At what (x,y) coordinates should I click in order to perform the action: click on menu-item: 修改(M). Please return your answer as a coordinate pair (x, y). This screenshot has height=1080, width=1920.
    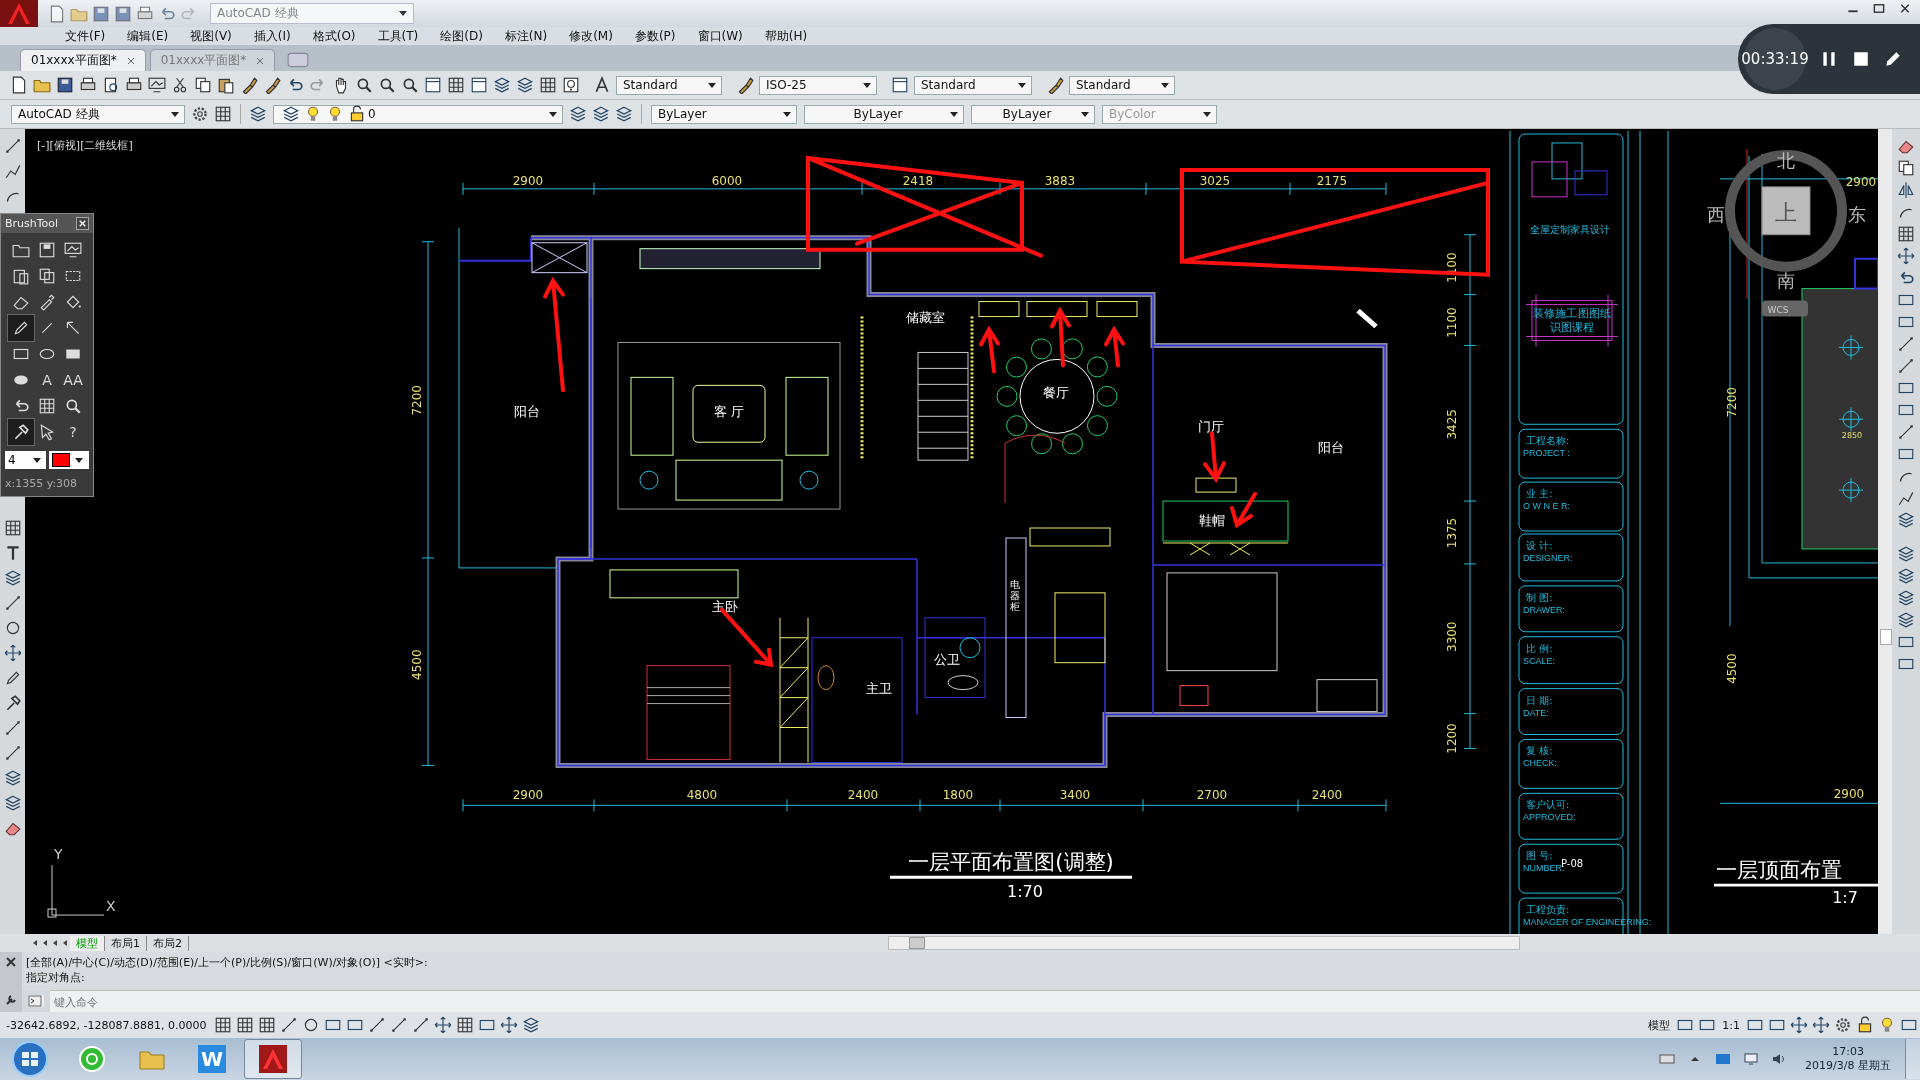
    Looking at the image, I should click on (591, 36).